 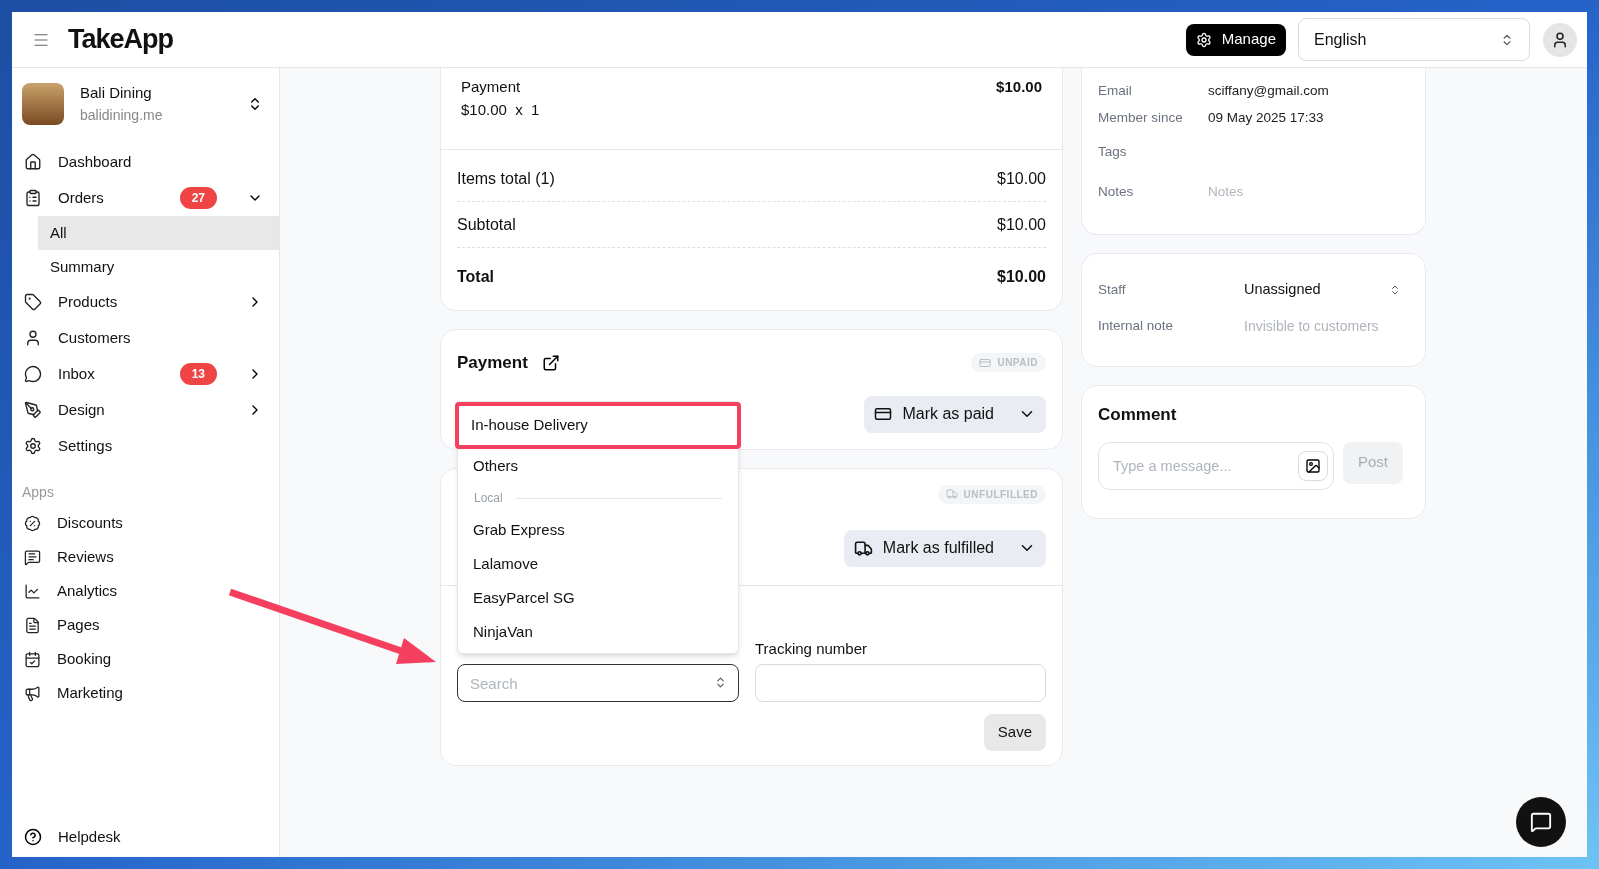 I want to click on manage-button: Manage, so click(x=1235, y=39).